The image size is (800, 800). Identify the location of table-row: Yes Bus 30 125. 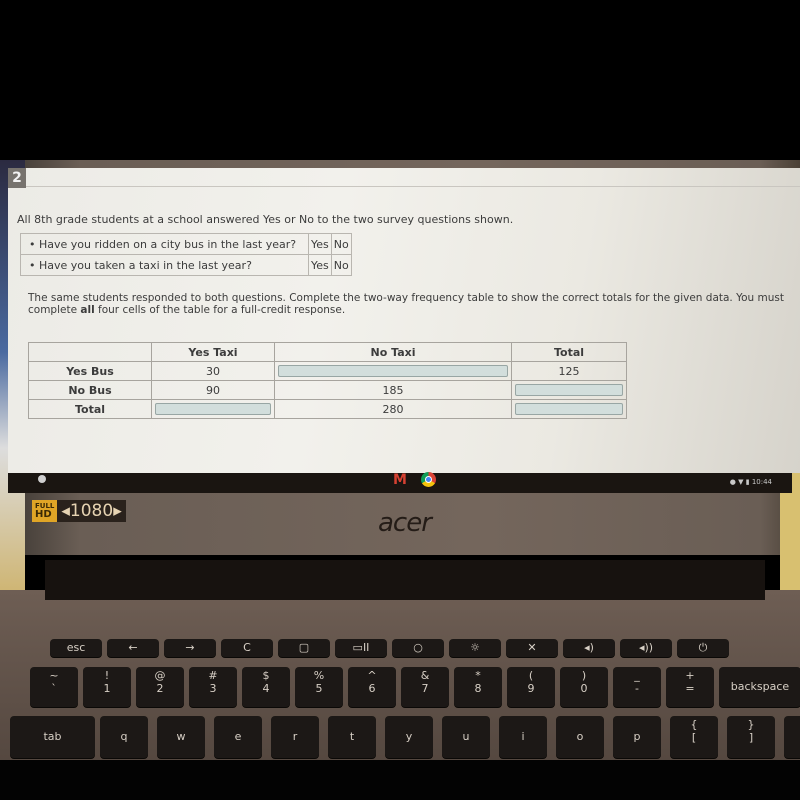
(327, 371).